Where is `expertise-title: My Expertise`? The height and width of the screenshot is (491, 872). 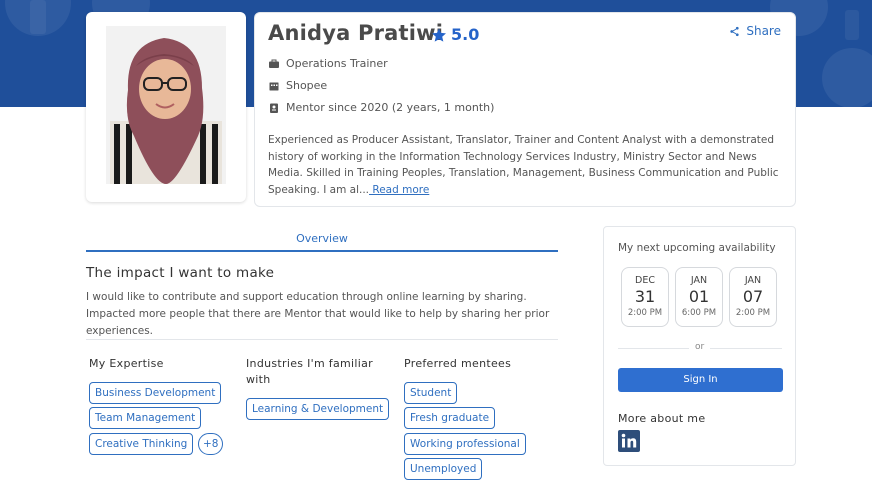 expertise-title: My Expertise is located at coordinates (126, 363).